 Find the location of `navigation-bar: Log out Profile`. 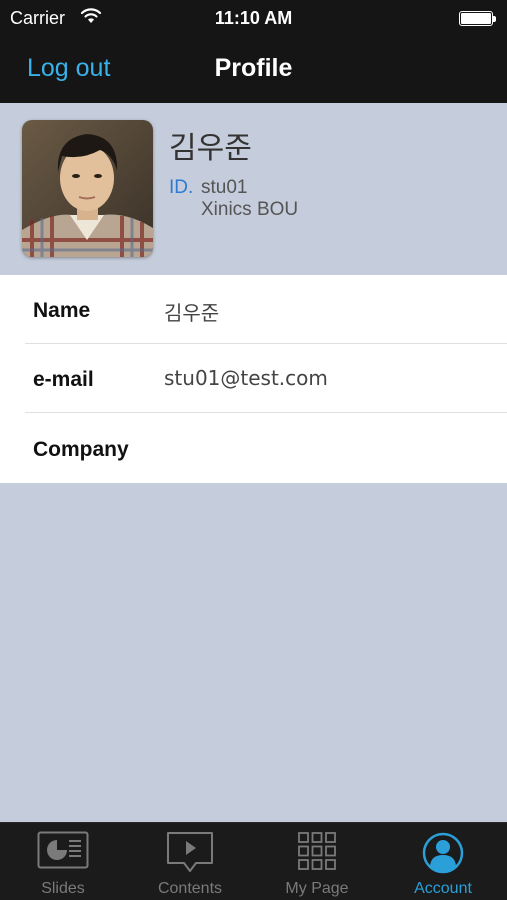

navigation-bar: Log out Profile is located at coordinates (253, 69).